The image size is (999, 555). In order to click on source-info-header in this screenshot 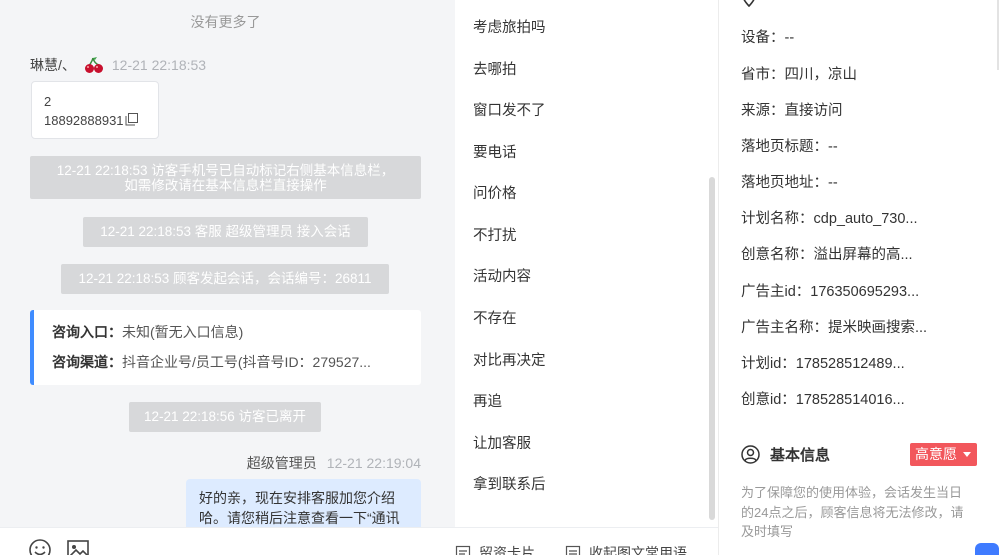, I will do `click(749, 3)`.